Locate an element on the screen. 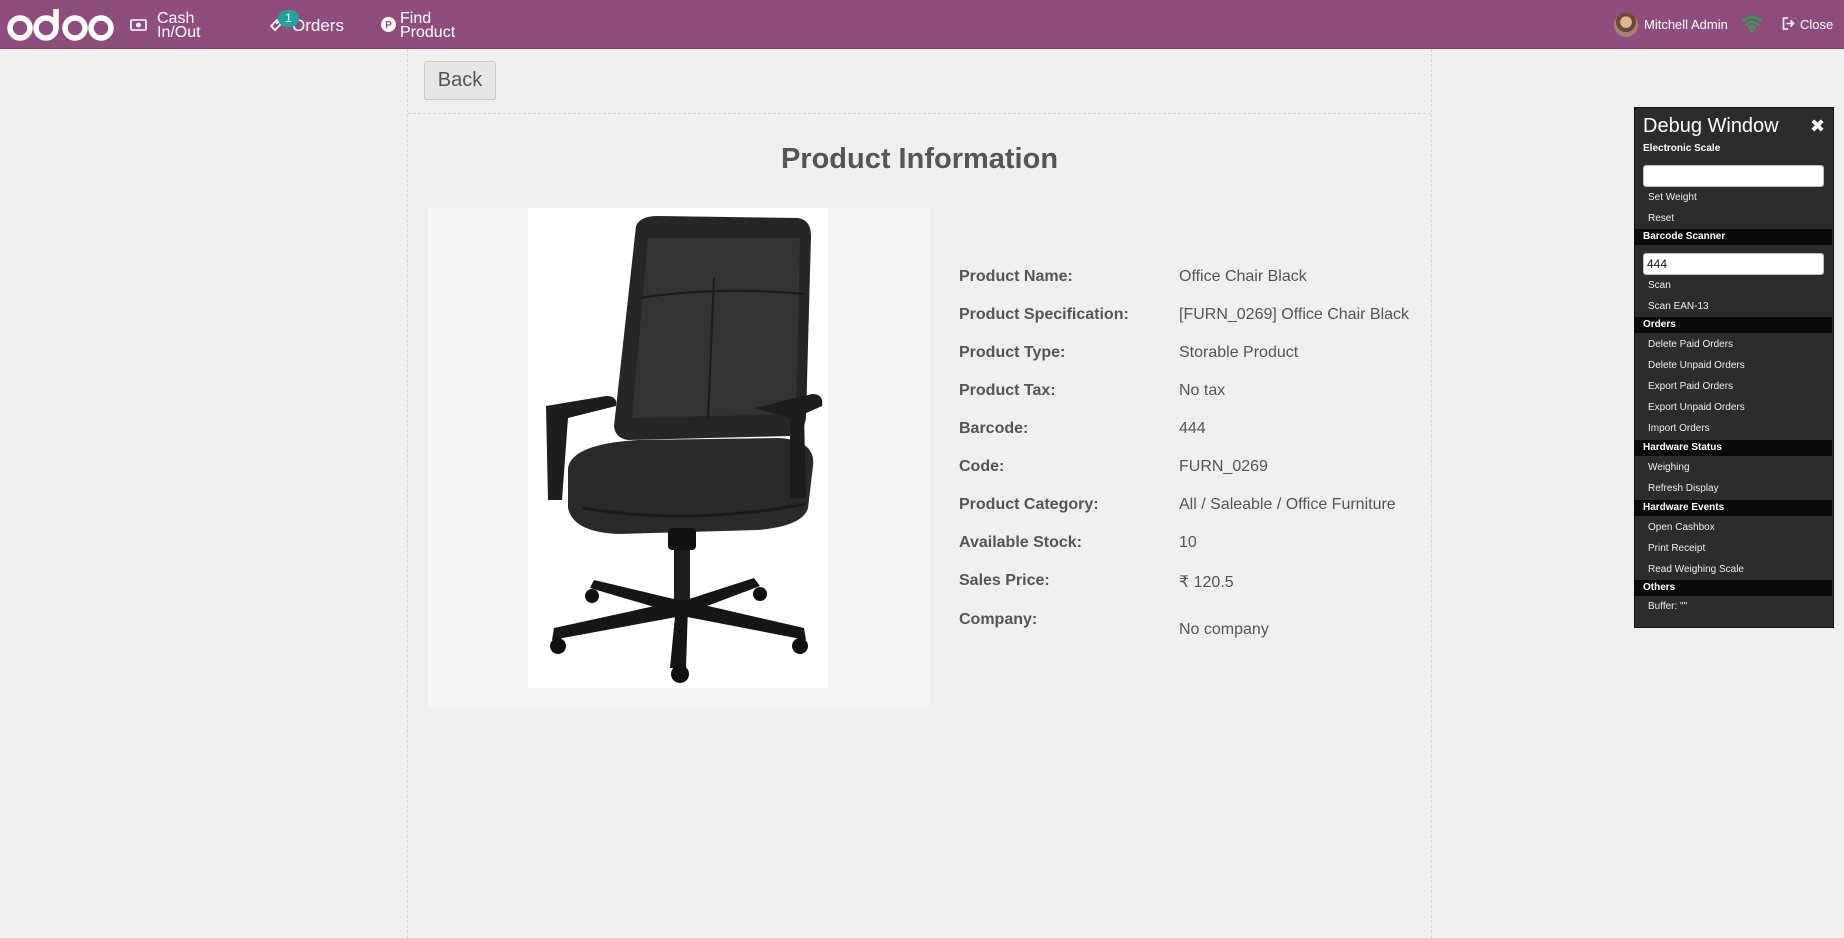 Image resolution: width=1844 pixels, height=938 pixels. export-paid-orders-button: Export Paid Orders is located at coordinates (1690, 386).